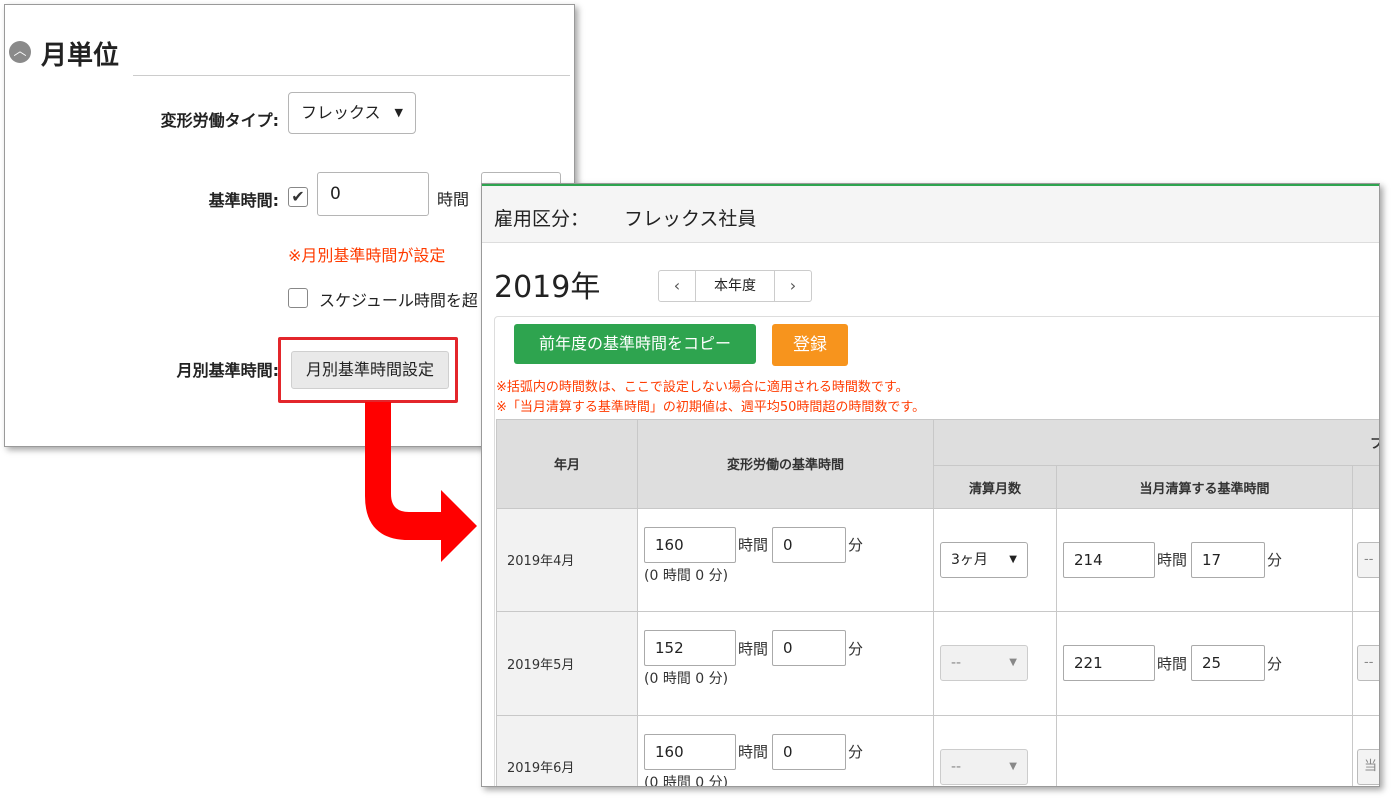 The image size is (1393, 801). What do you see at coordinates (785, 464) in the screenshot?
I see `col-base-time: 変形労働の基準時間` at bounding box center [785, 464].